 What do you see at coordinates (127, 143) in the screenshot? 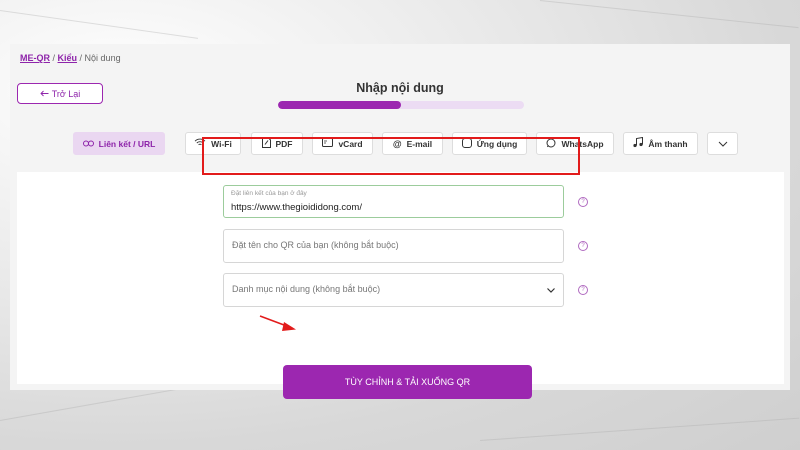
I see `tab-label: Liên kết / URL` at bounding box center [127, 143].